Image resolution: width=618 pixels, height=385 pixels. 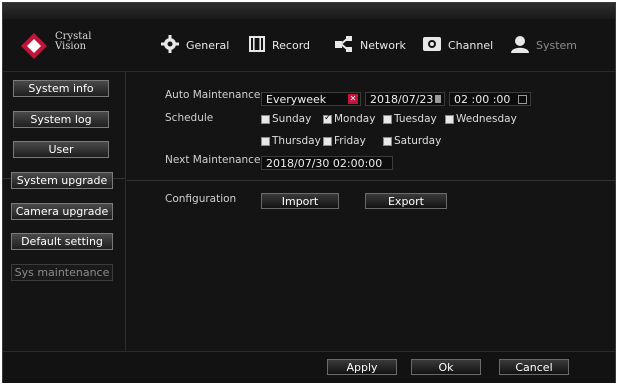 I want to click on day-label: Saturday, so click(x=418, y=141).